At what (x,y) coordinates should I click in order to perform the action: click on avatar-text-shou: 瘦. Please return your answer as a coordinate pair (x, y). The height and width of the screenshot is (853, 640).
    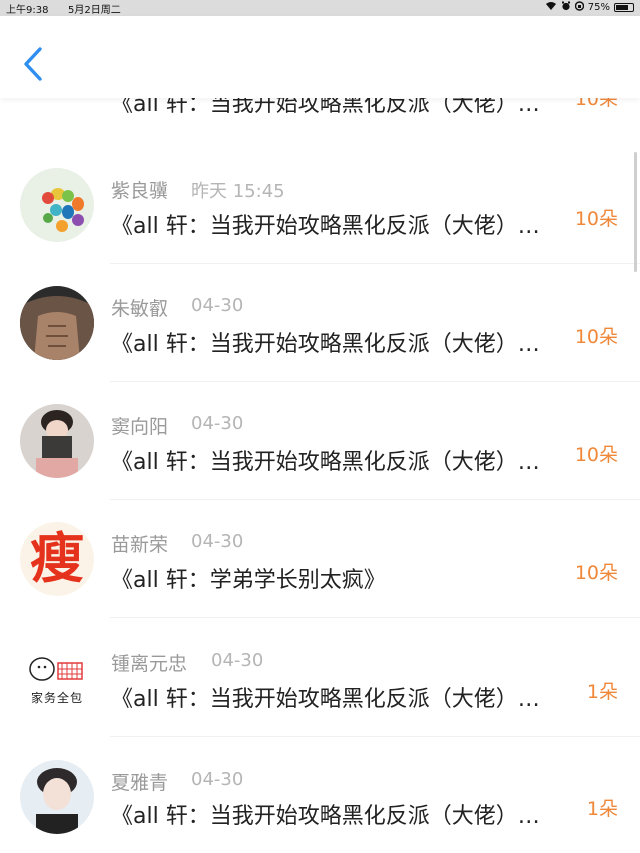
    Looking at the image, I should click on (57, 558).